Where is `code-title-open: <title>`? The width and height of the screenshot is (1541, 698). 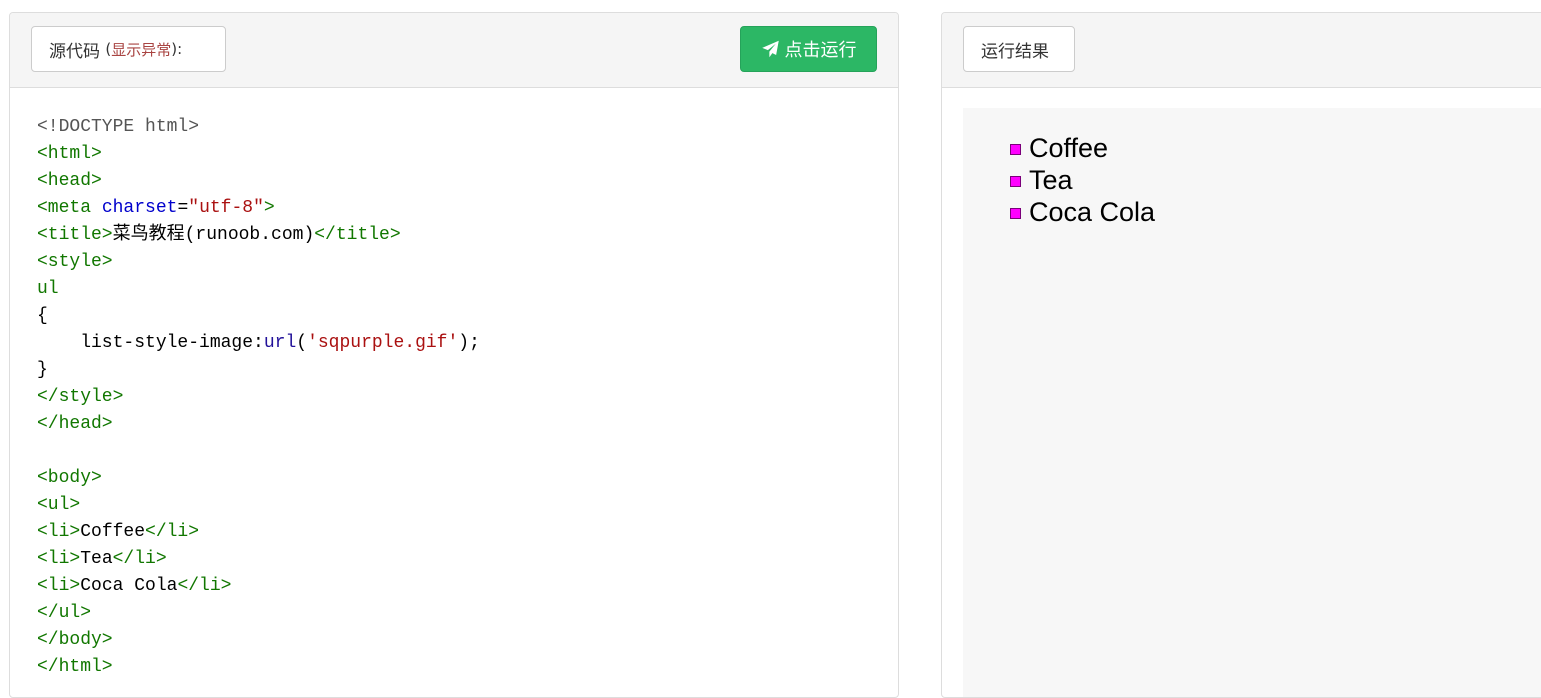 code-title-open: <title> is located at coordinates (75, 235).